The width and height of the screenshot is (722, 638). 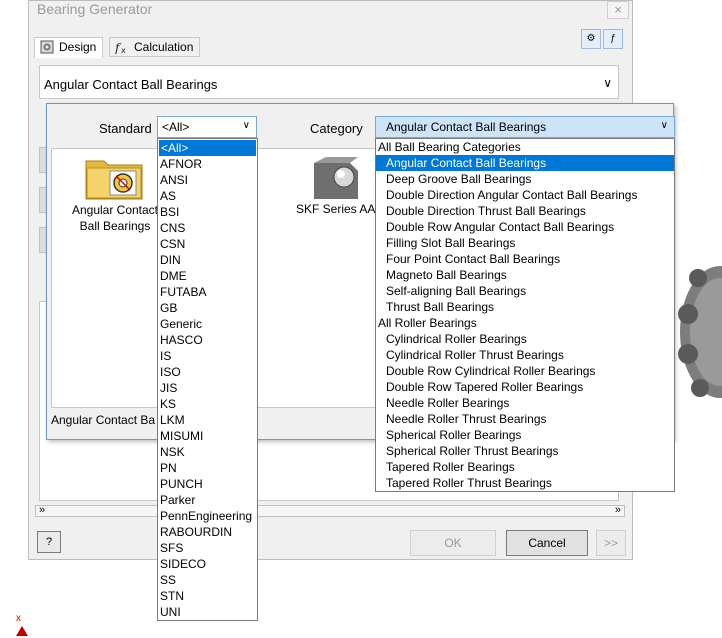 What do you see at coordinates (207, 452) in the screenshot?
I see `standard-option: NSK` at bounding box center [207, 452].